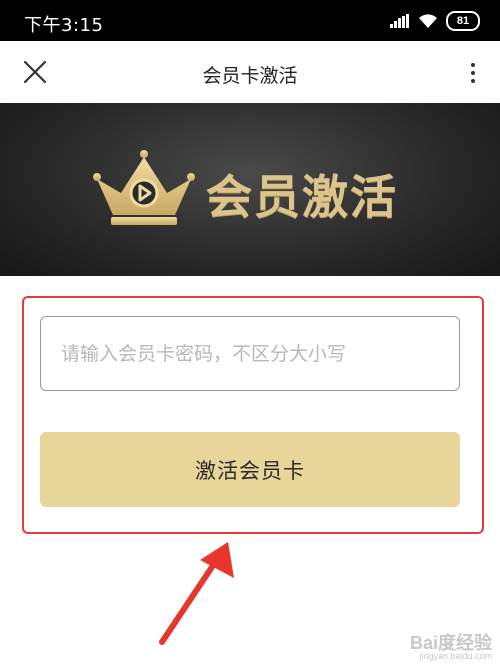 The image size is (500, 667). Describe the element at coordinates (250, 20) in the screenshot. I see `status-bar: 下午3:15 81` at that location.